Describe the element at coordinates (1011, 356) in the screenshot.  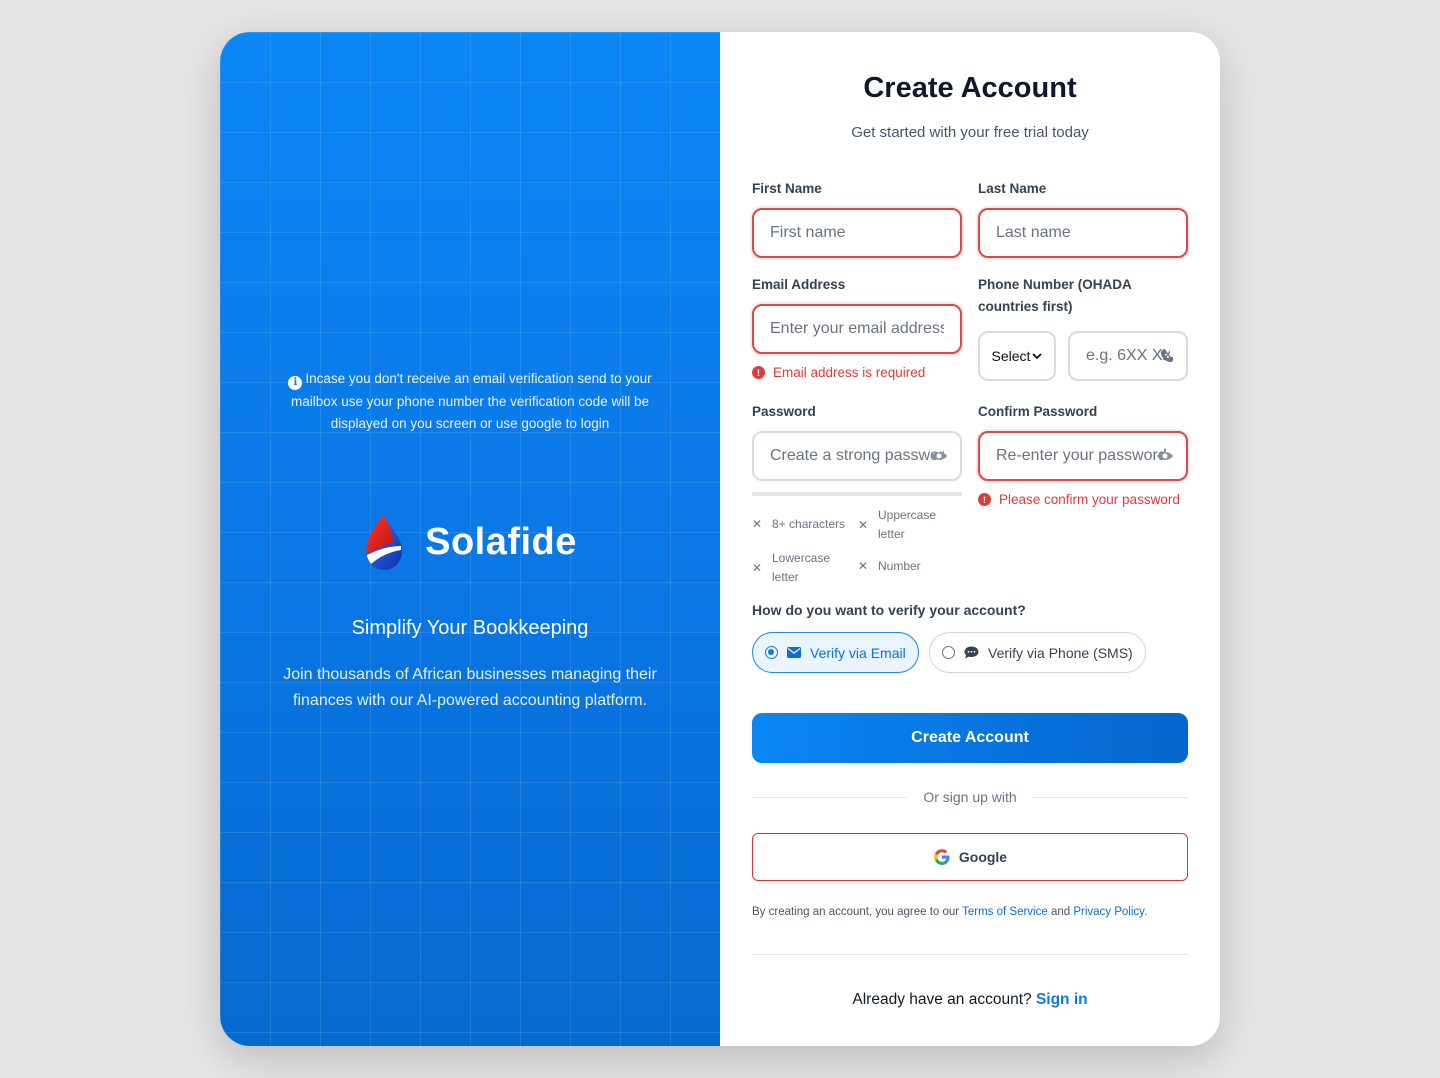
I see `country-select-value: Select` at that location.